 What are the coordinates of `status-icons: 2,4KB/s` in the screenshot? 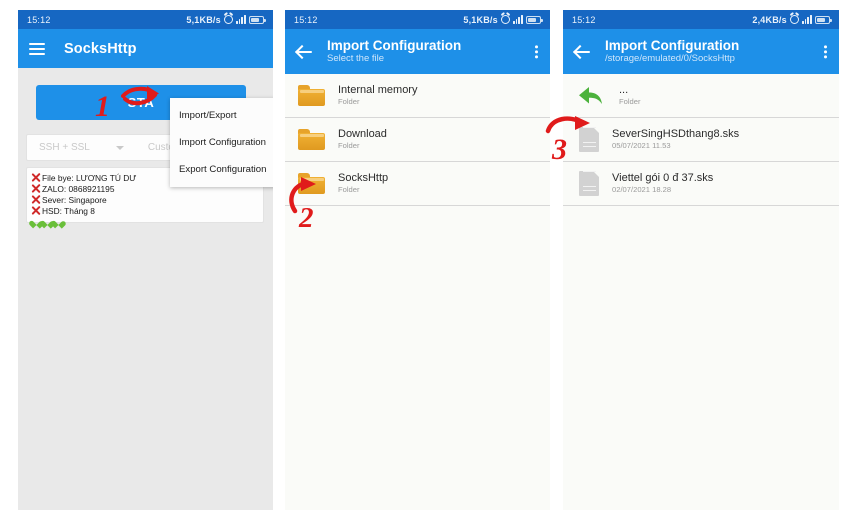 It's located at (792, 19).